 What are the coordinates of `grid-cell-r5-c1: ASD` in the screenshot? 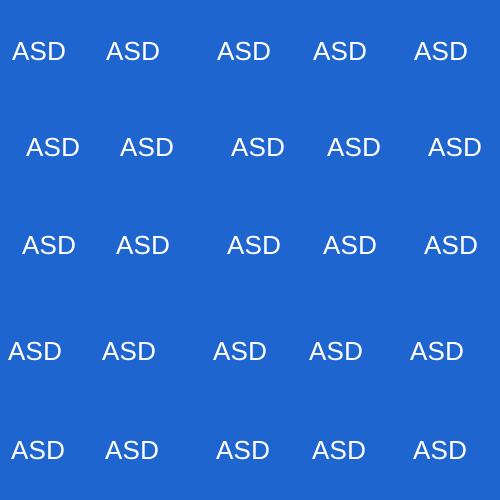 It's located at (38, 450).